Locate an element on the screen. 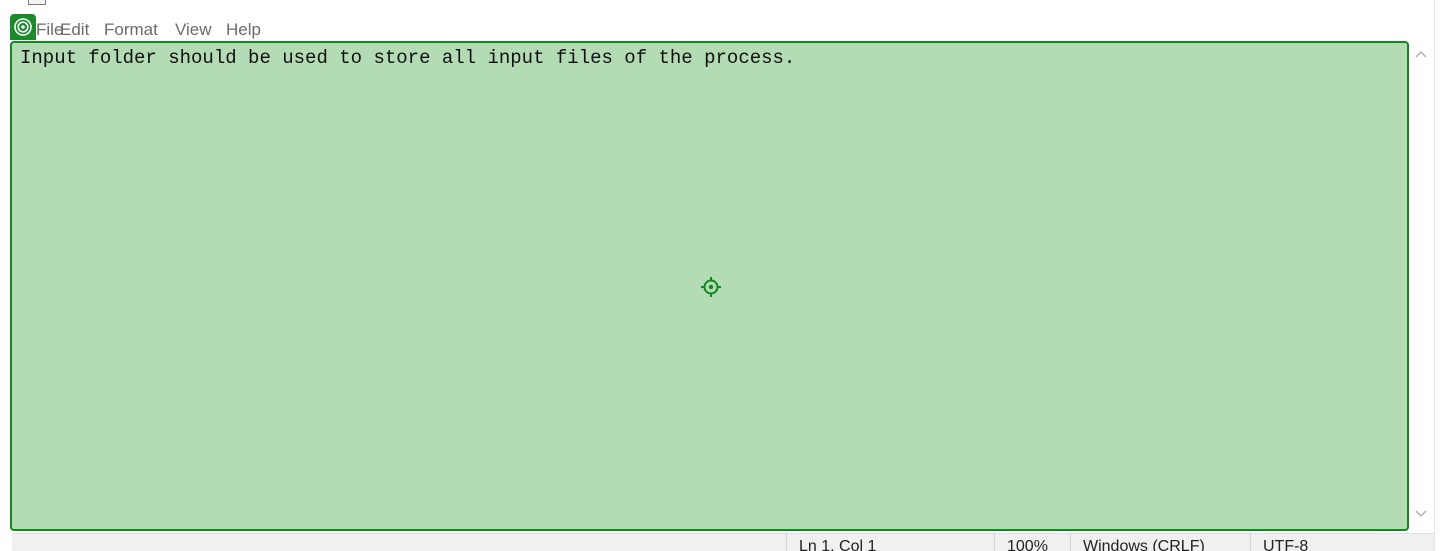 This screenshot has width=1444, height=551. window-border is located at coordinates (1434, 275).